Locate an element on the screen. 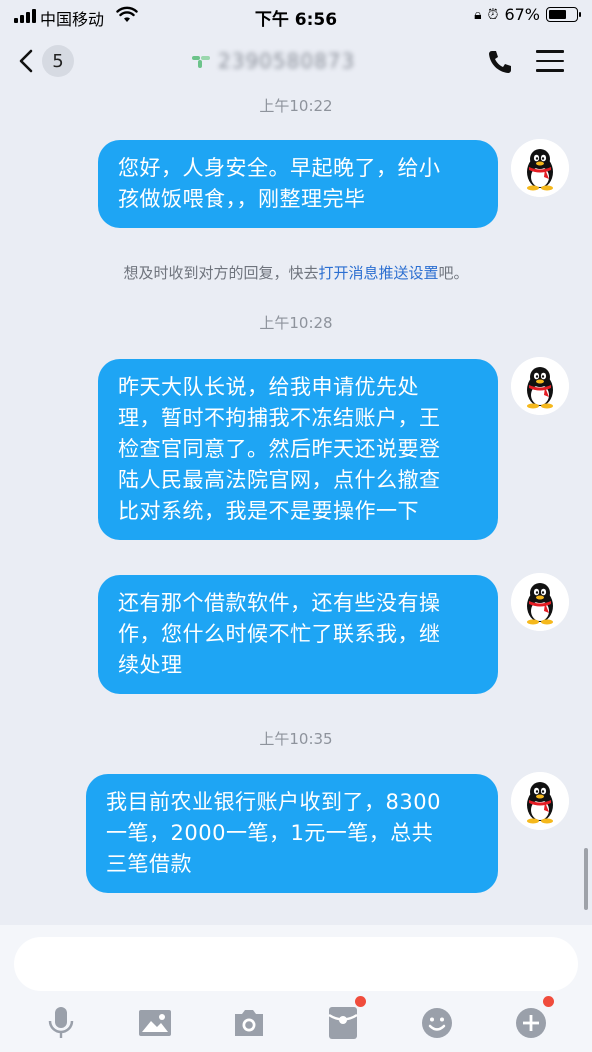 Image resolution: width=592 pixels, height=1052 pixels. message-text: 我目前农业银行账户收到了，8300 一笔，2000一笔，1元一笔，总共 三笔借款 is located at coordinates (273, 833).